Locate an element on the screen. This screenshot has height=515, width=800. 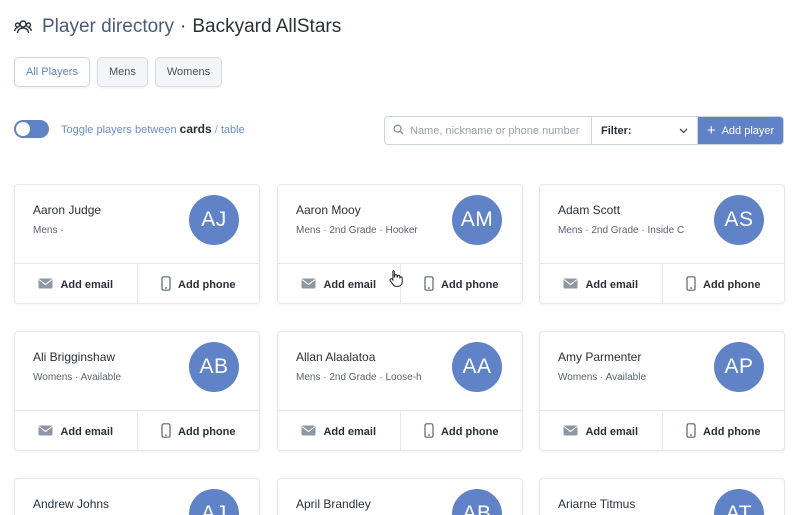
player-name: Ariarne Titmus is located at coordinates (638, 504).